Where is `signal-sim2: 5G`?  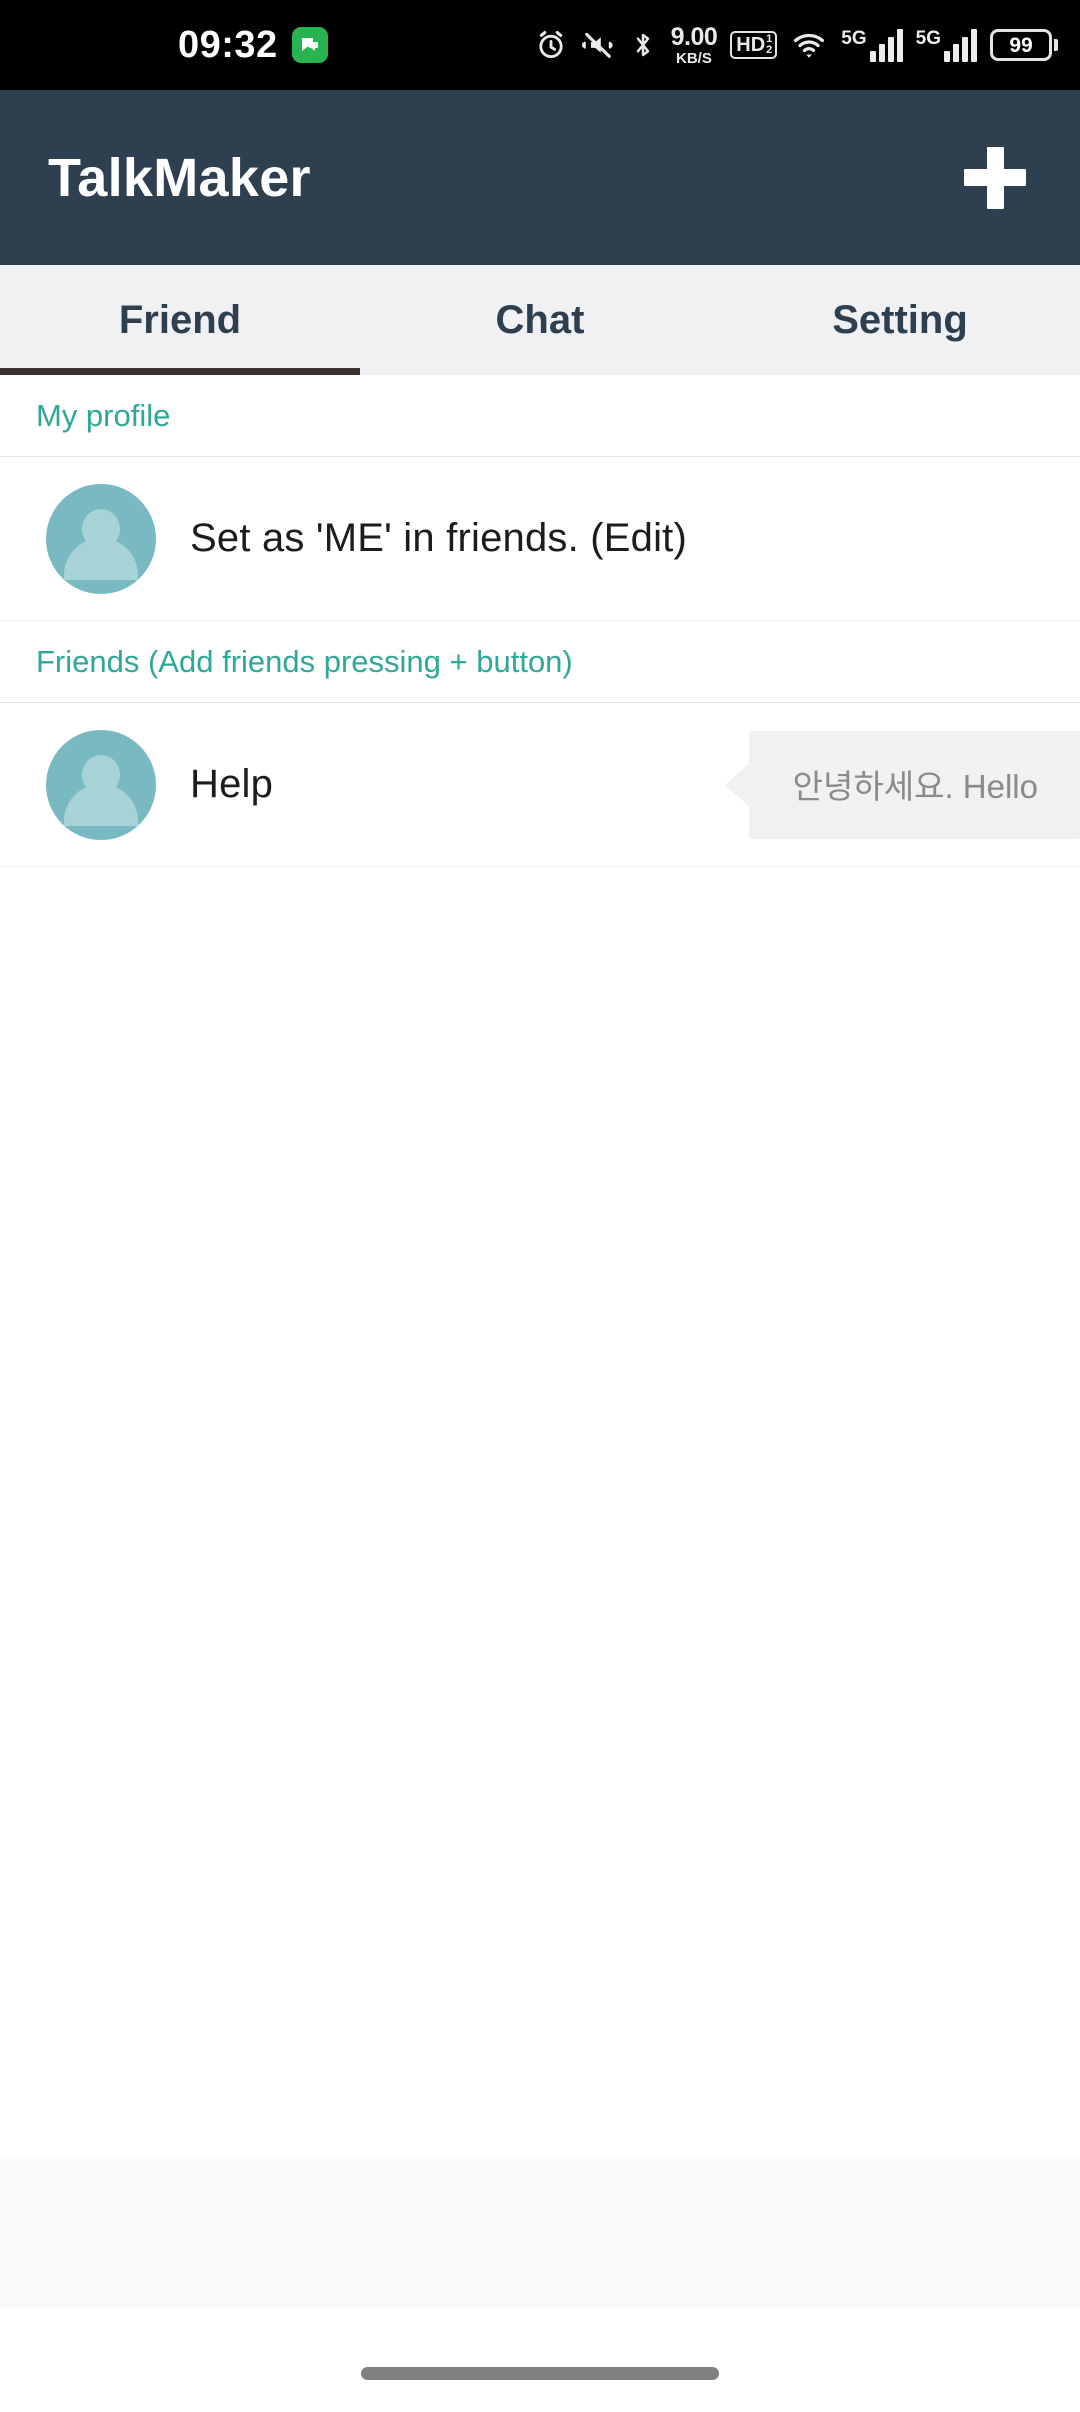
signal-sim2: 5G is located at coordinates (946, 44).